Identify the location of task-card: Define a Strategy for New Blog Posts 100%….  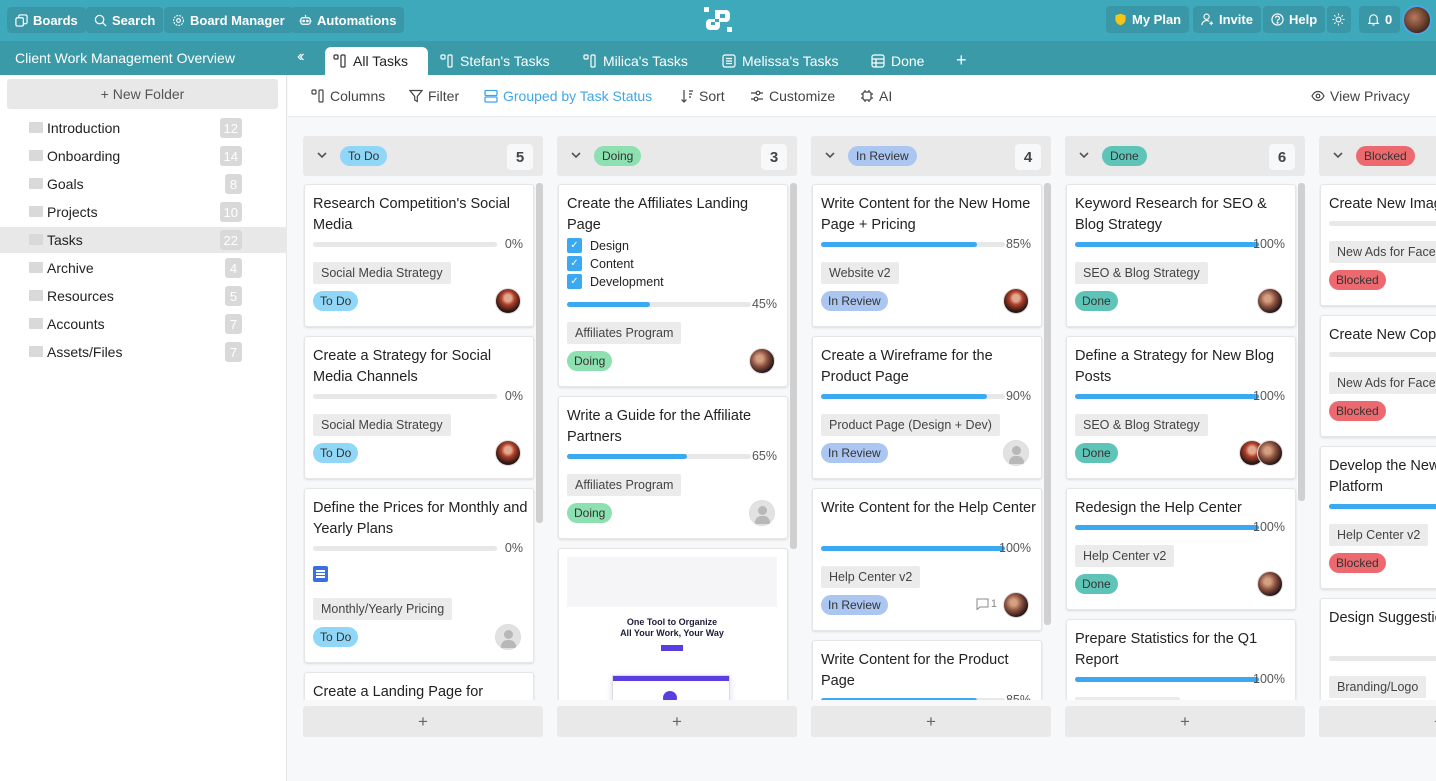
(1181, 407).